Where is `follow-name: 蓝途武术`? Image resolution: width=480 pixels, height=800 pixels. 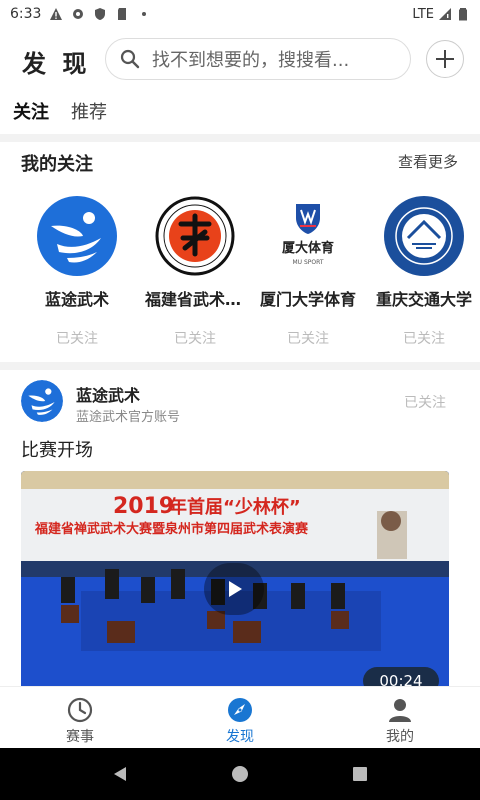
follow-name: 蓝途武术 is located at coordinates (76, 299).